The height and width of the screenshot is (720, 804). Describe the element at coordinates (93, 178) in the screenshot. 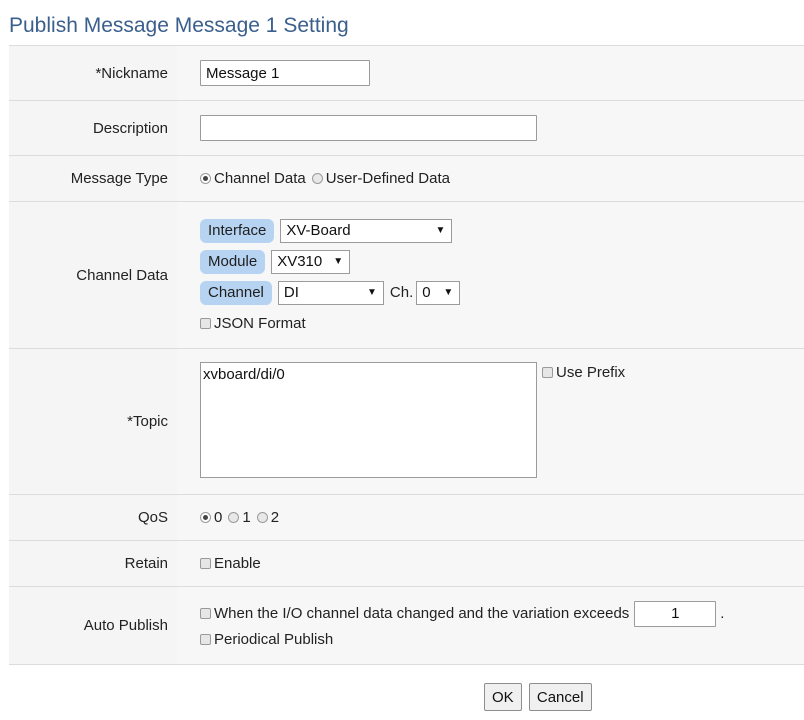

I see `message-type-label: Message Type` at that location.